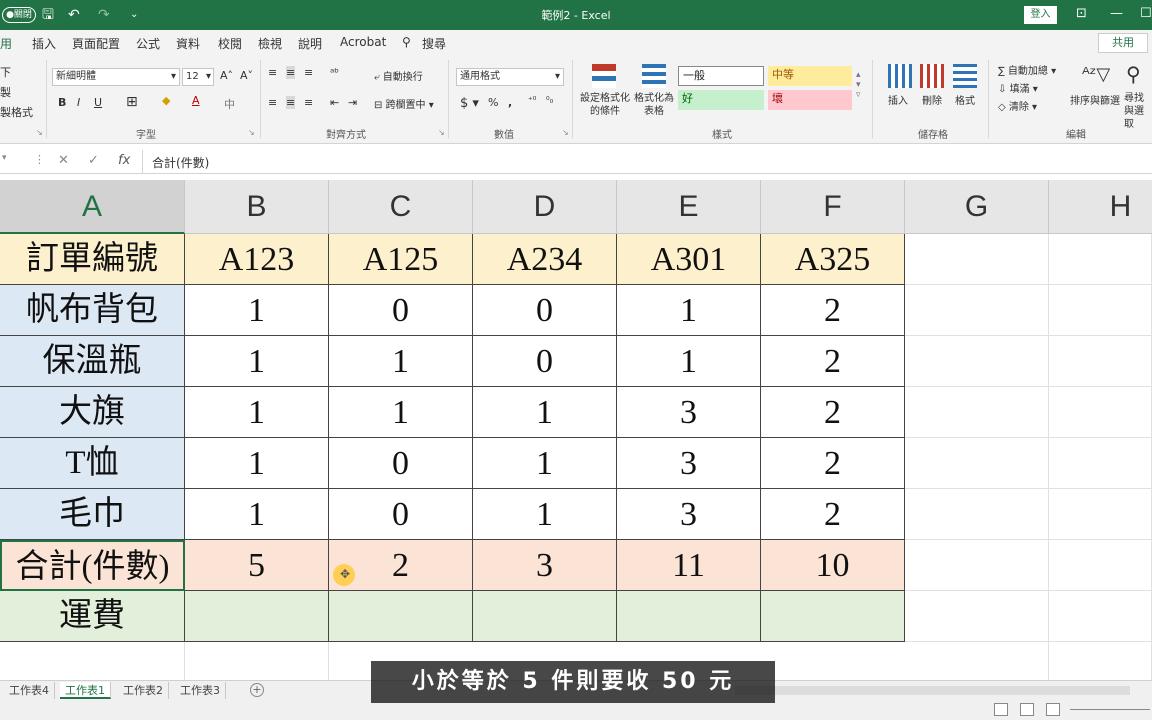 Image resolution: width=1152 pixels, height=720 pixels. I want to click on order-cell: A325, so click(833, 259).